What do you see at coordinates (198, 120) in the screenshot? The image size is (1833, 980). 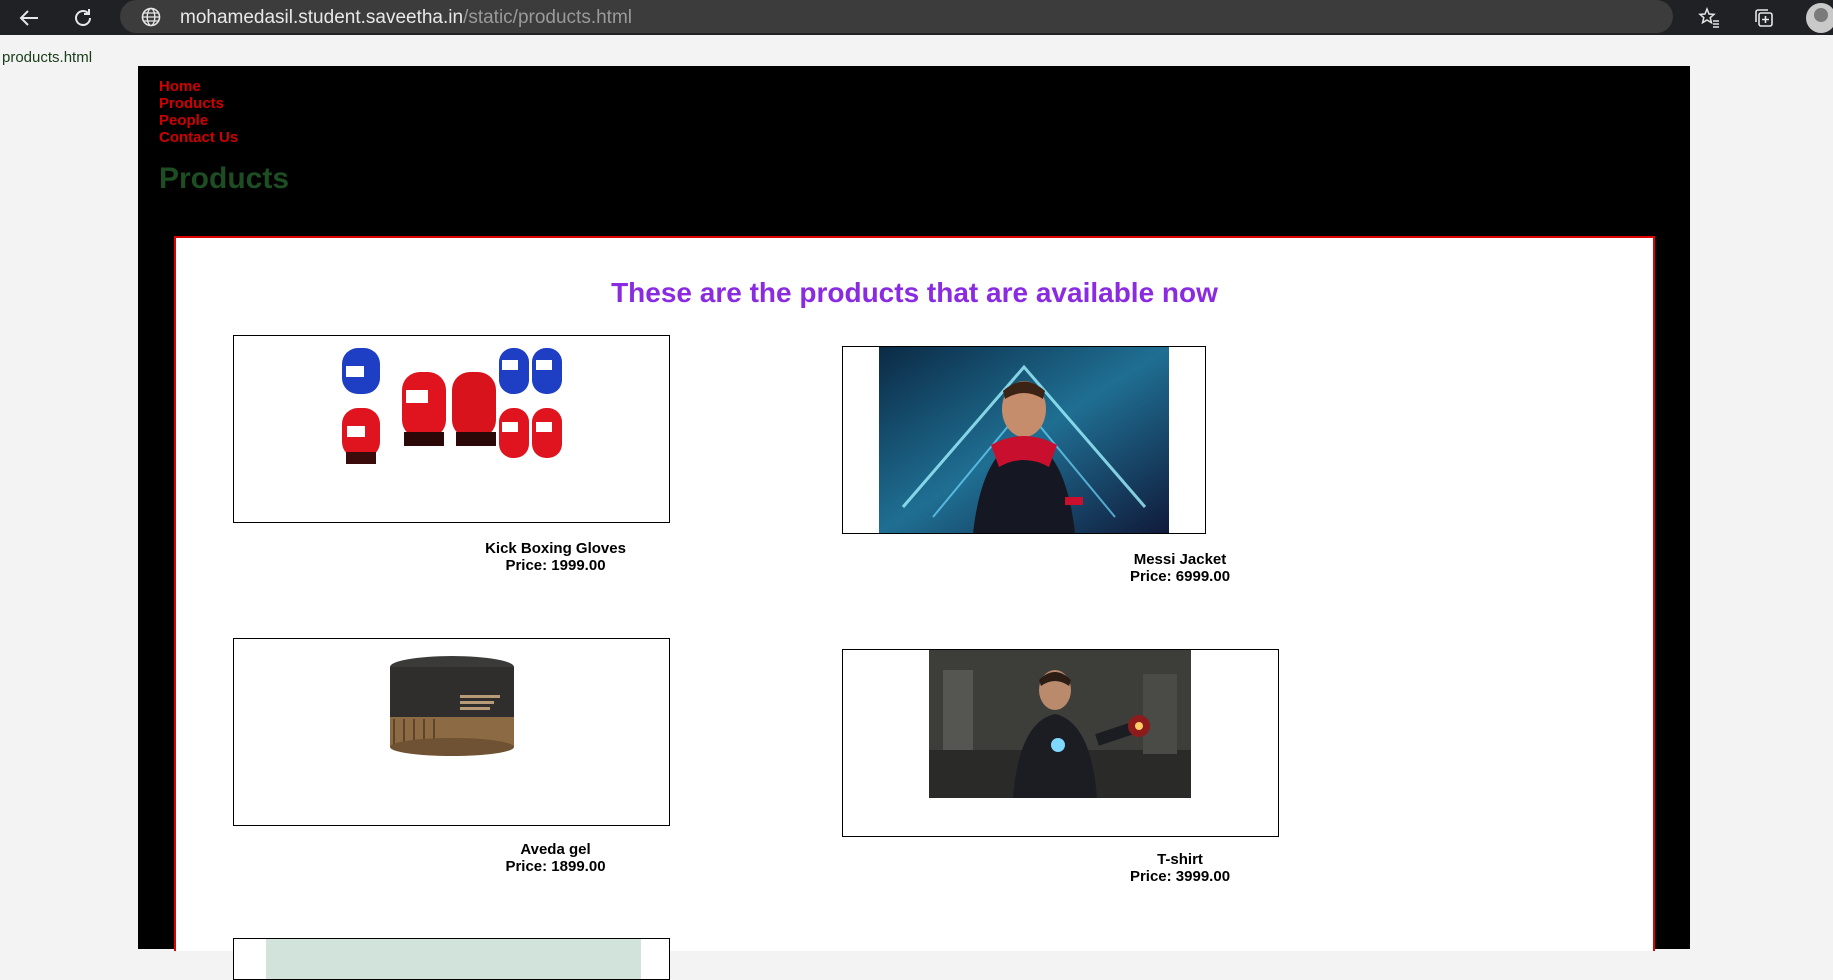 I see `nav-link-people: People` at bounding box center [198, 120].